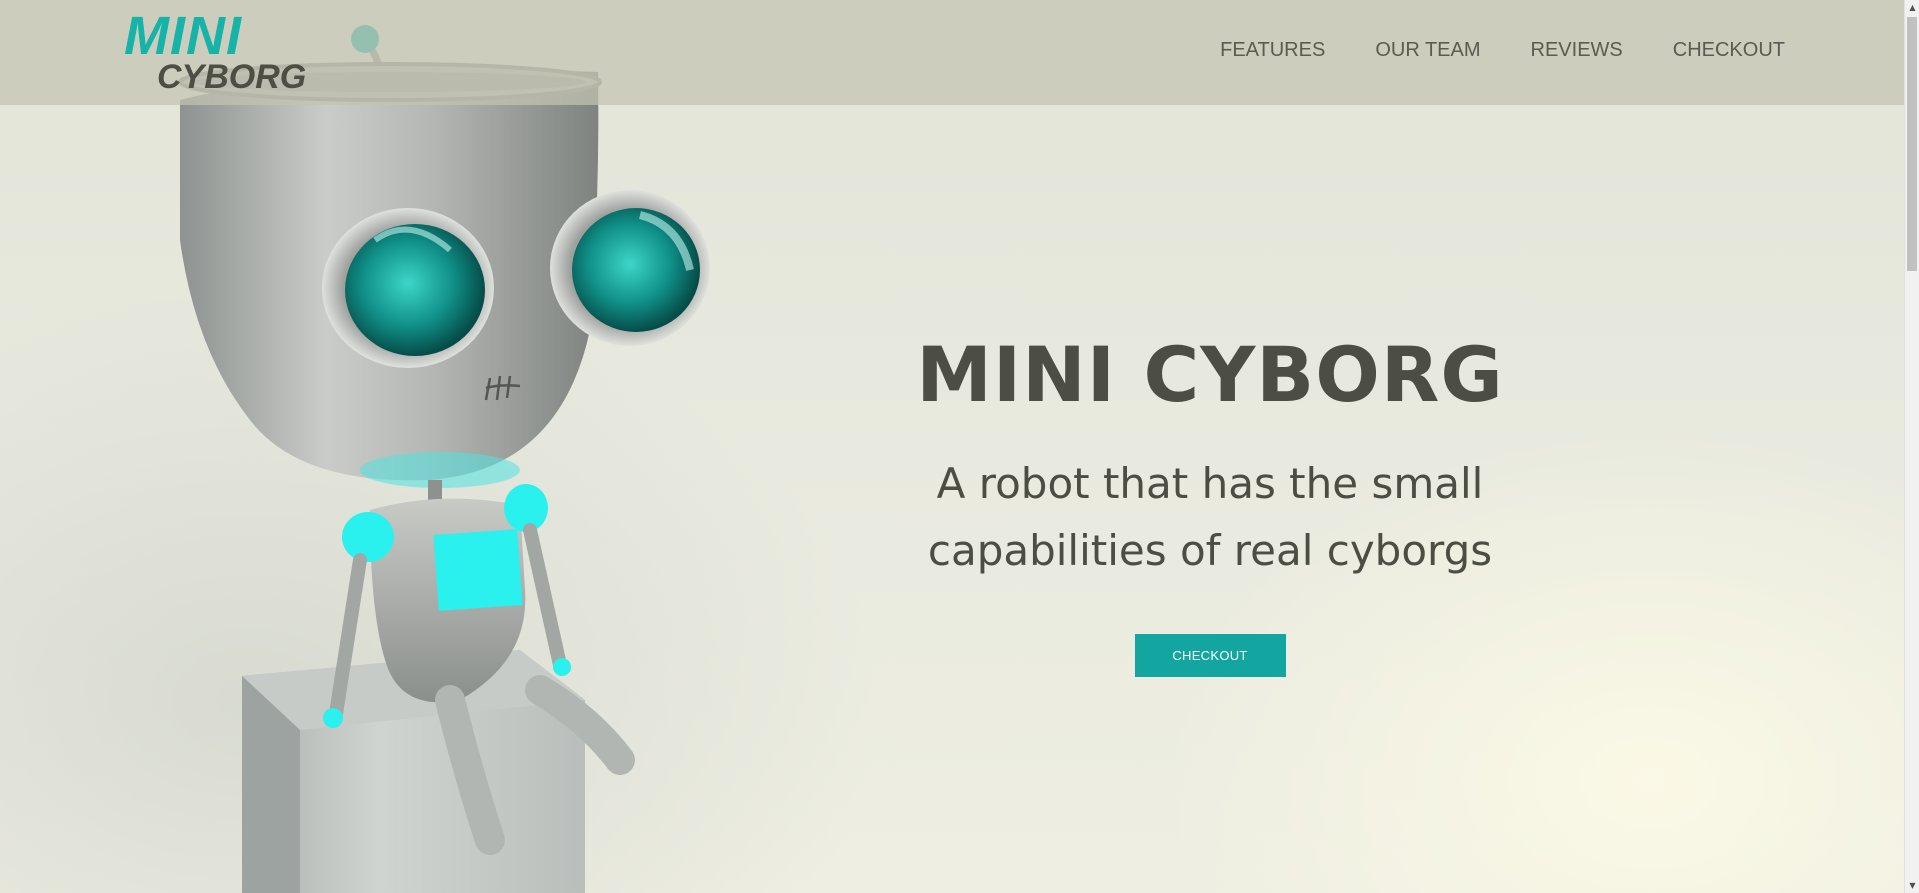 The height and width of the screenshot is (893, 1919). Describe the element at coordinates (1210, 550) in the screenshot. I see `hero-subtitle-line-2: capabilities of real cyborgs` at that location.